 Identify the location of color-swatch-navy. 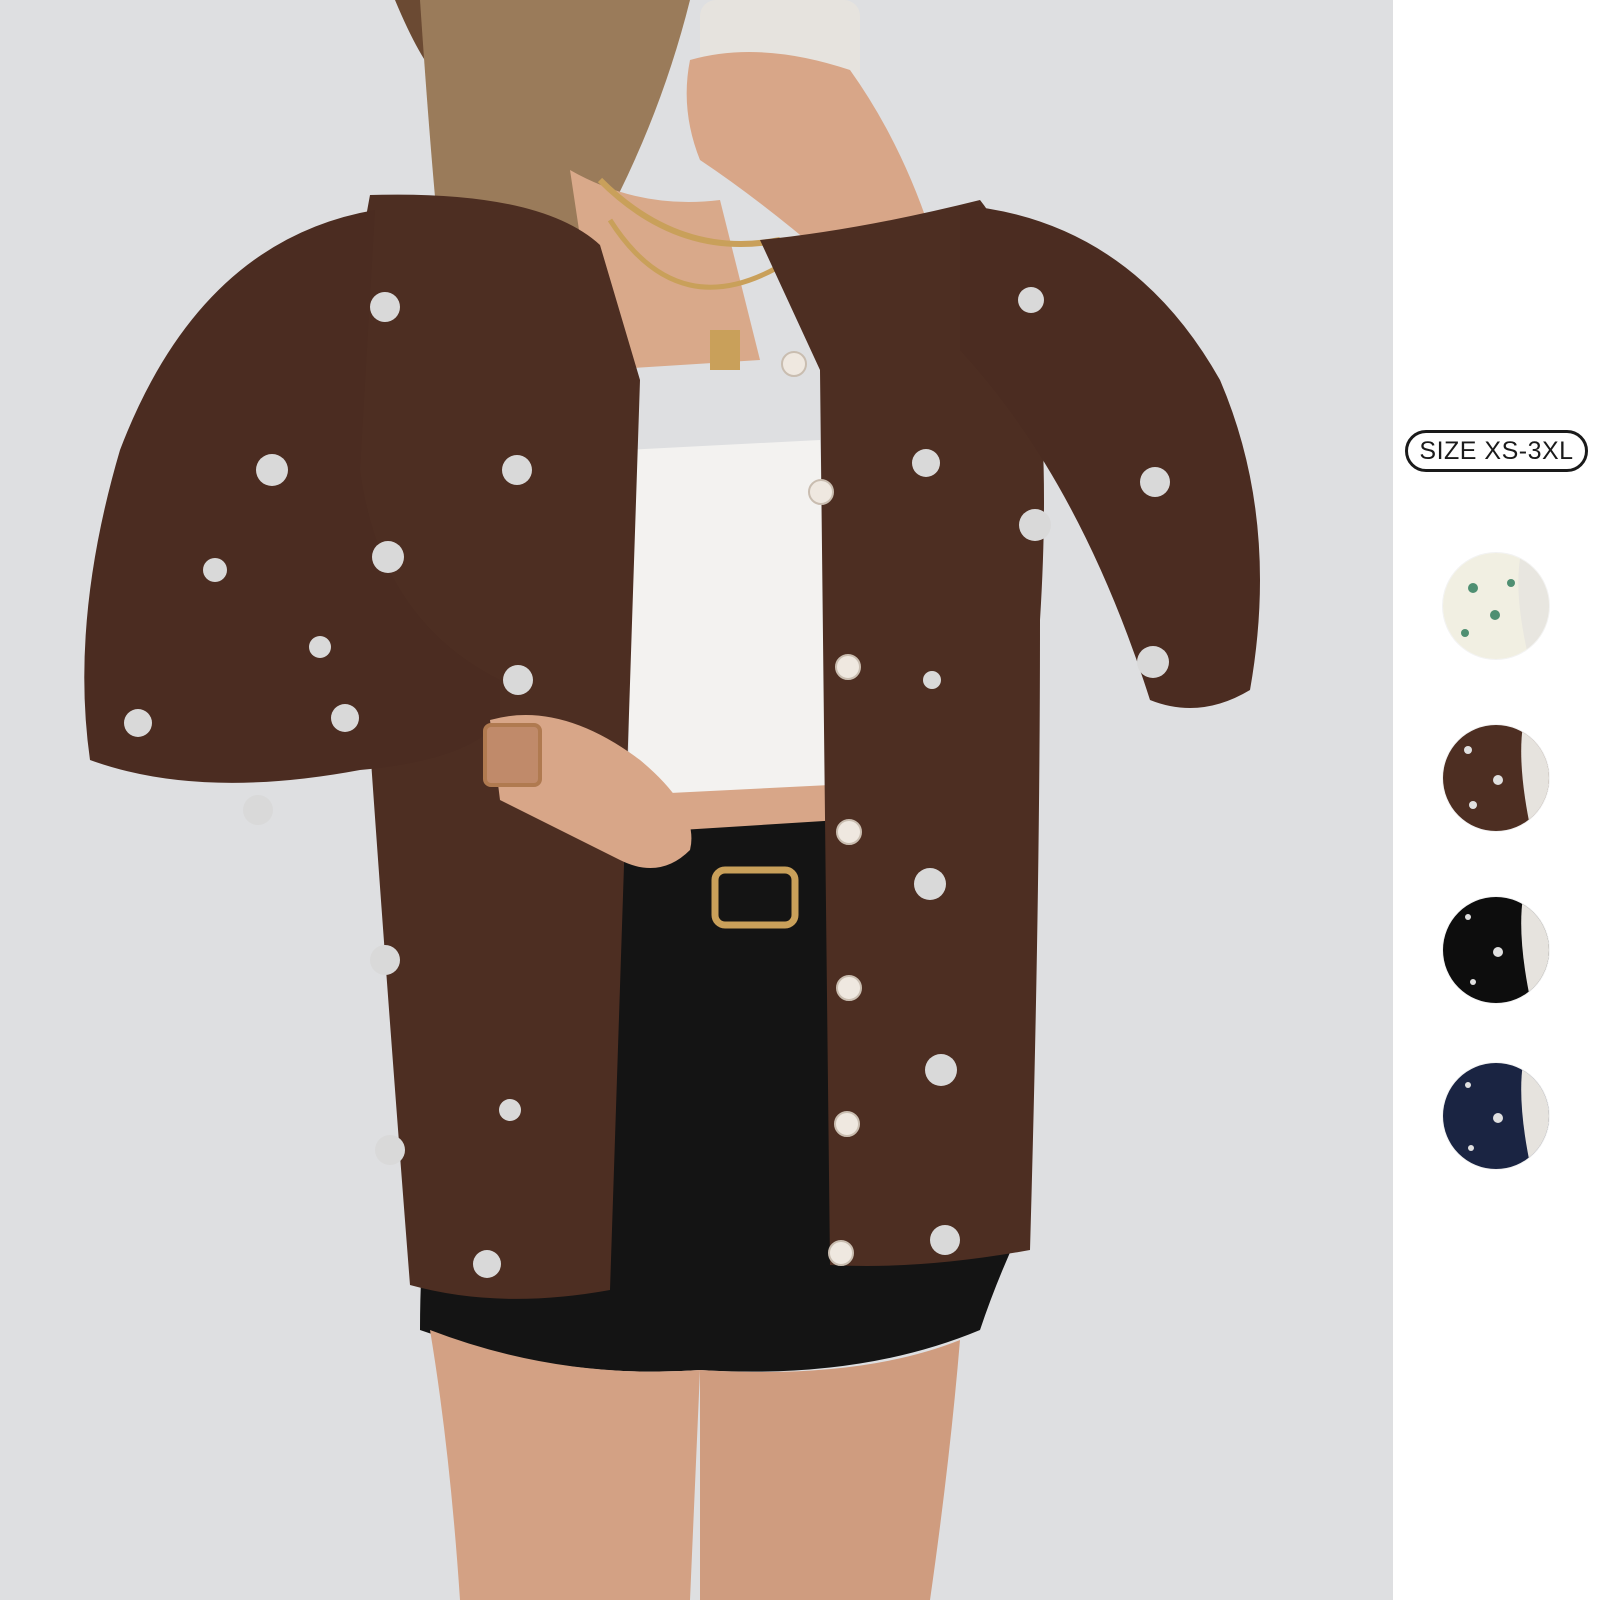
(1496, 1116).